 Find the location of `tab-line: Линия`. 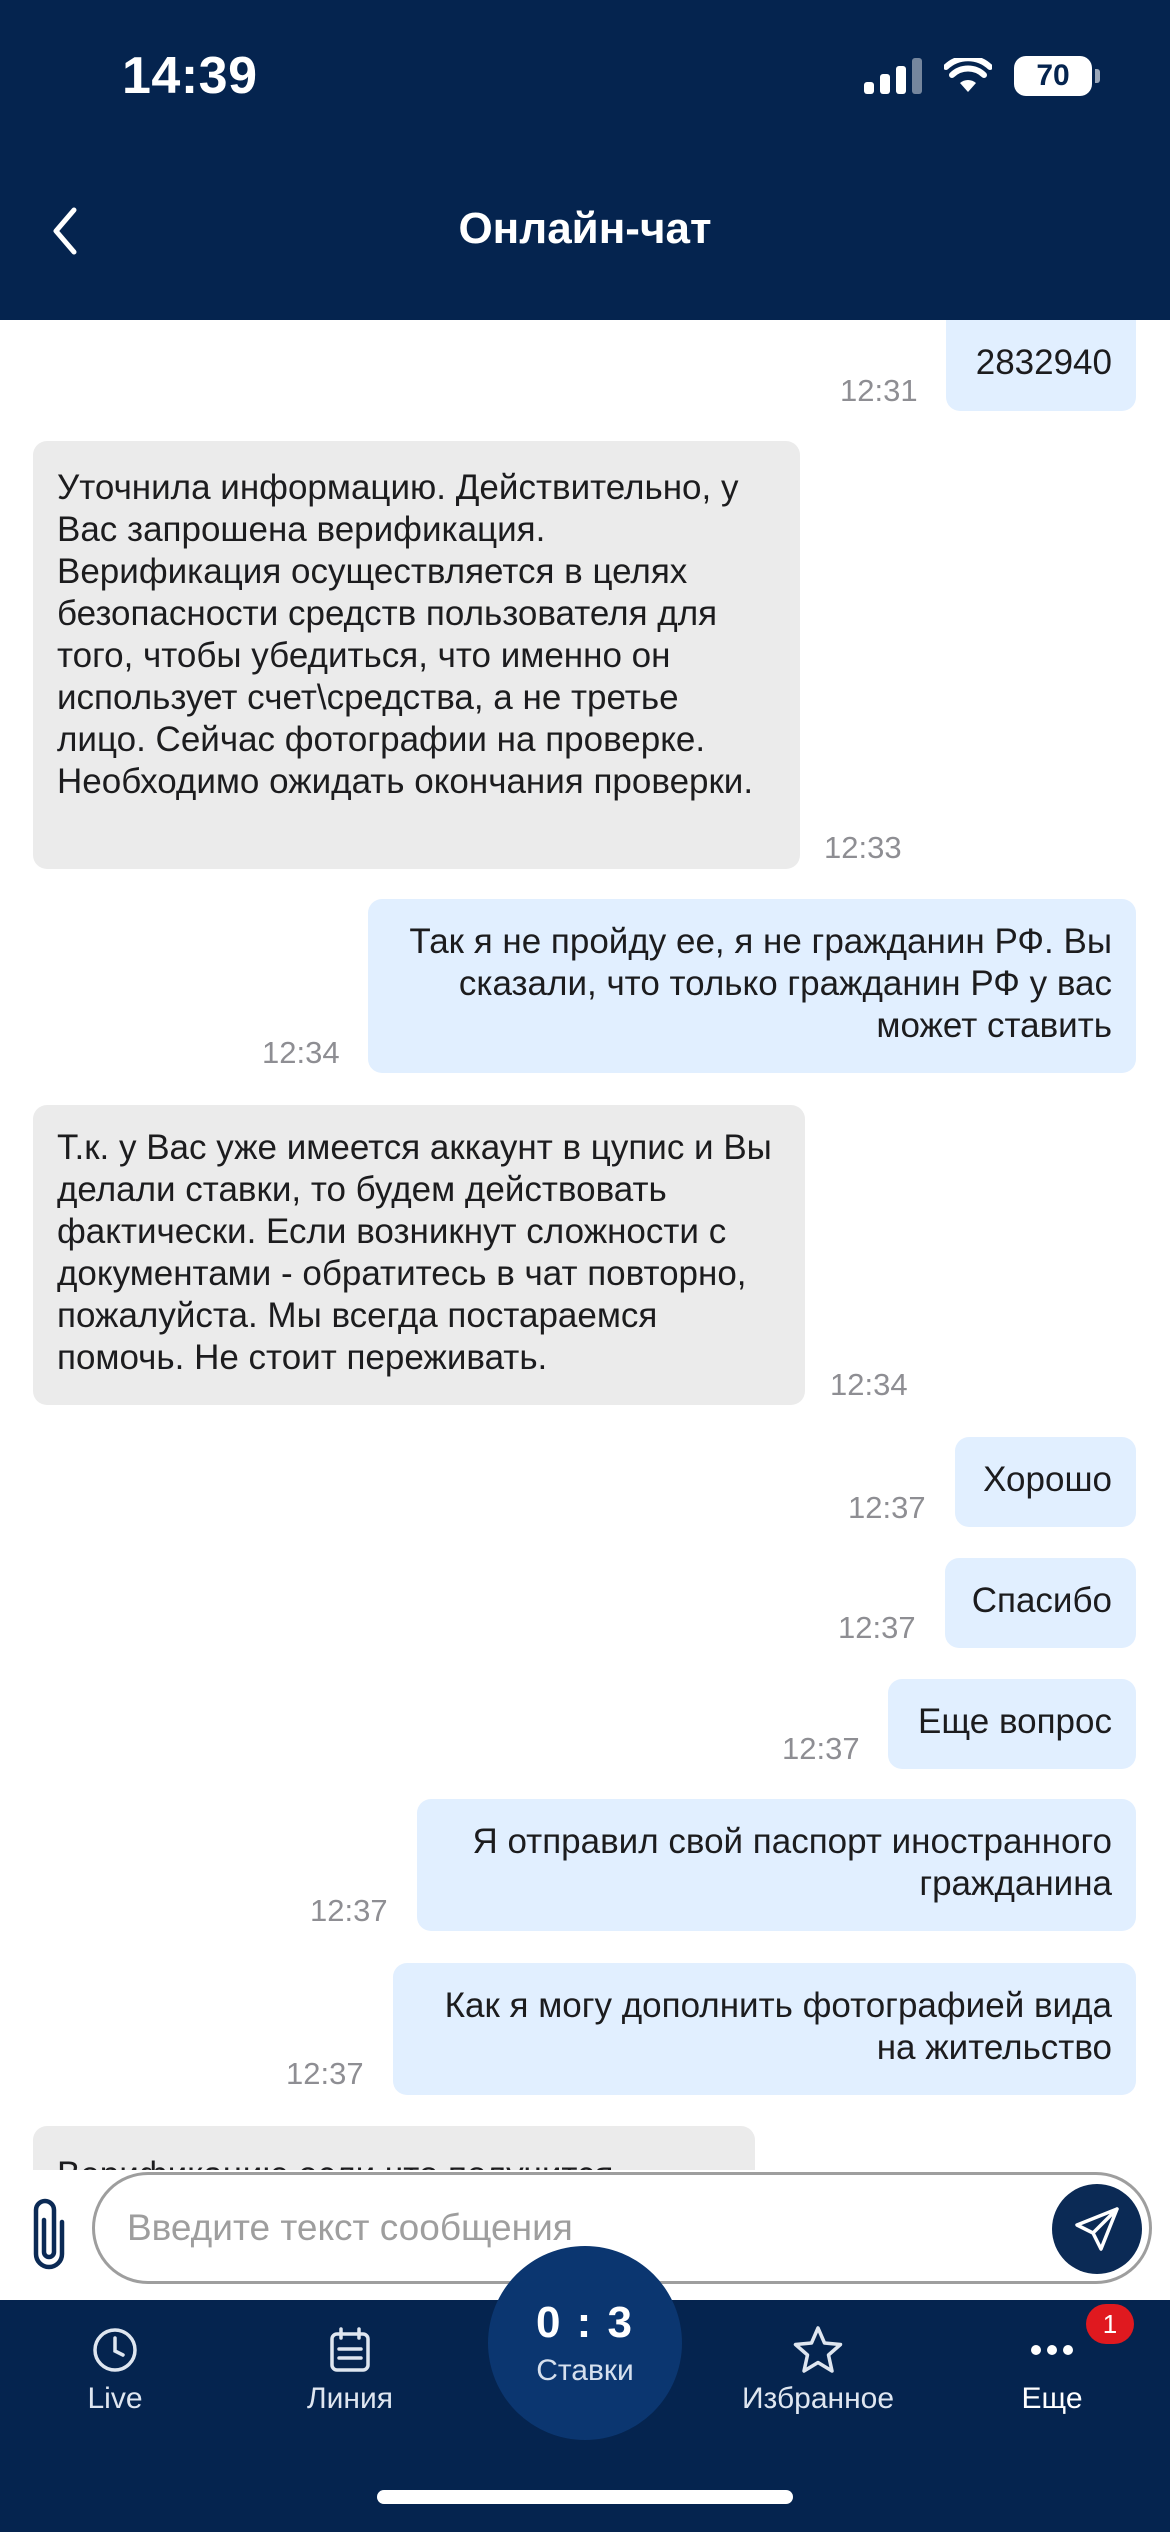

tab-line: Линия is located at coordinates (350, 2369).